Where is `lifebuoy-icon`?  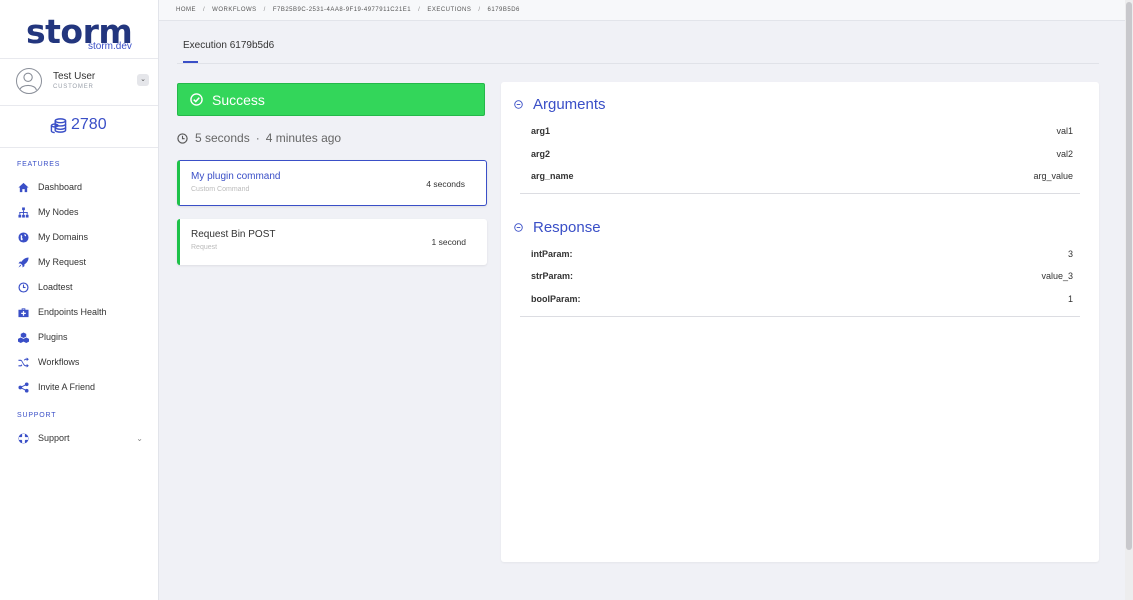
lifebuoy-icon is located at coordinates (23, 438).